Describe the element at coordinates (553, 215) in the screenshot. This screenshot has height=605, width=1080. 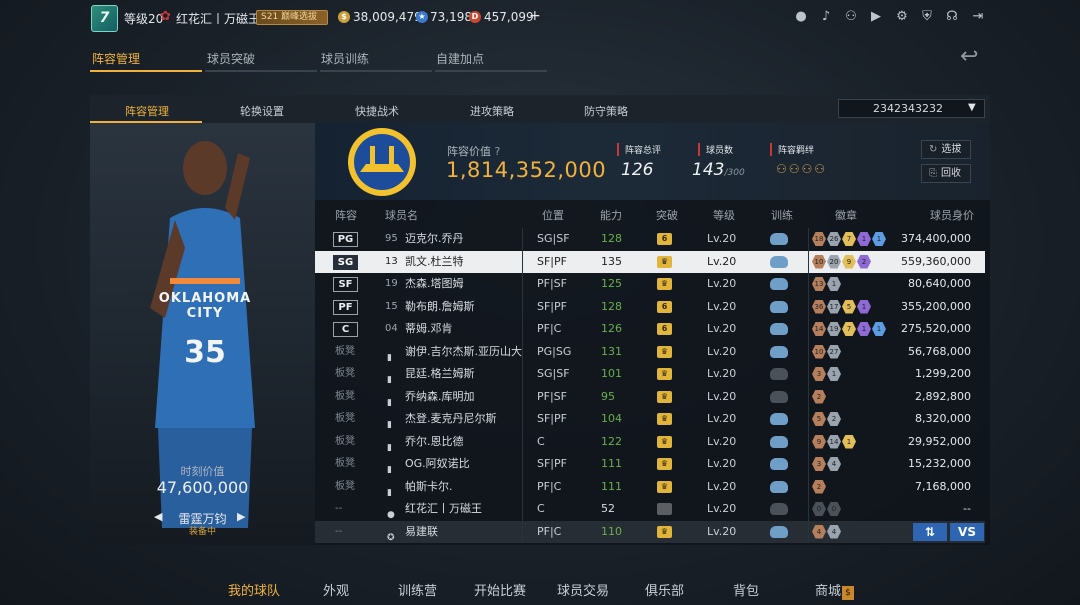
I see `col-position: 位置` at that location.